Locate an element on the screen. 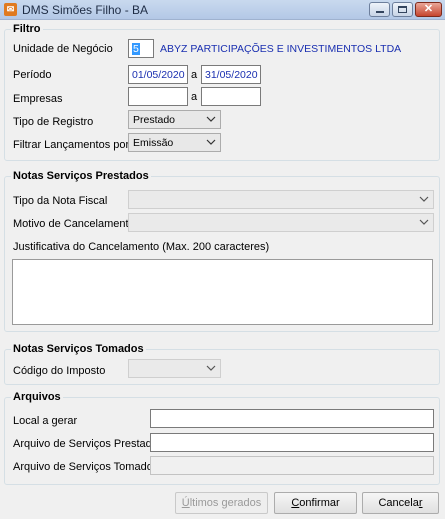  empresas-label: Empresas is located at coordinates (38, 99).